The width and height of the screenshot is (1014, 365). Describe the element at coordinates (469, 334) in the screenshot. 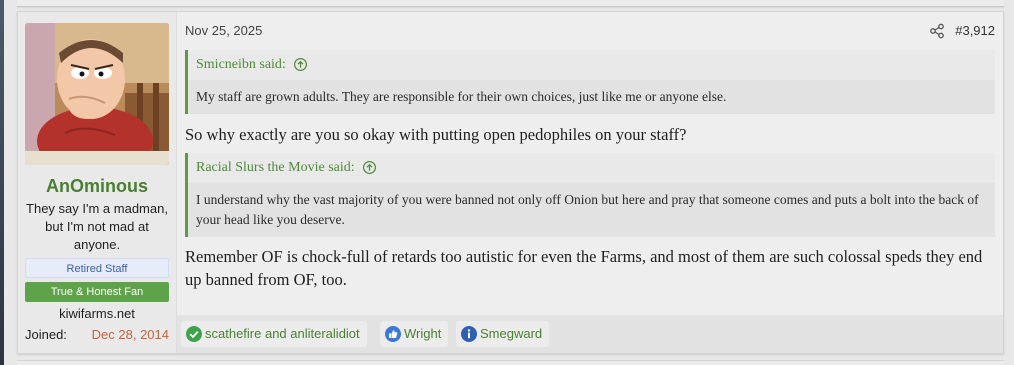

I see `info-icon` at that location.